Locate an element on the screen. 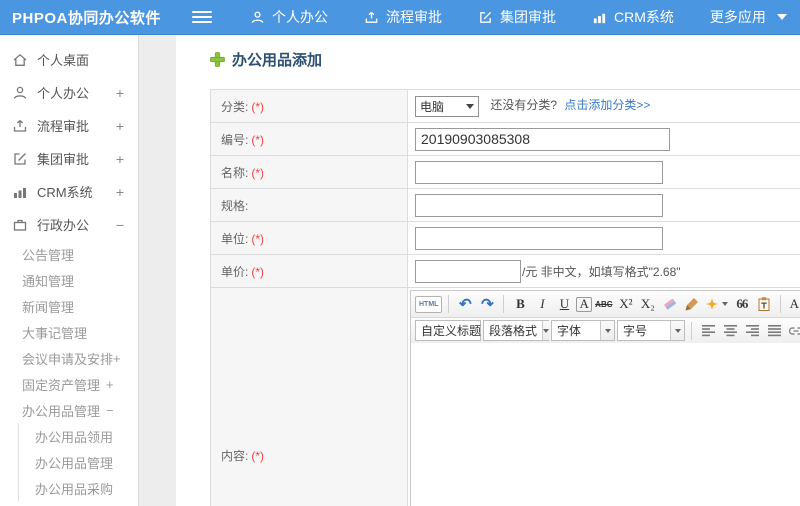 The image size is (800, 506). sidebar-subsubitem-label: 办公用品领用 is located at coordinates (74, 437).